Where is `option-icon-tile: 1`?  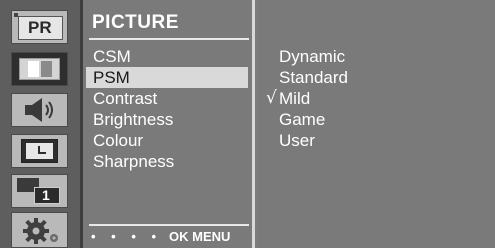
option-icon-tile: 1 is located at coordinates (39, 191).